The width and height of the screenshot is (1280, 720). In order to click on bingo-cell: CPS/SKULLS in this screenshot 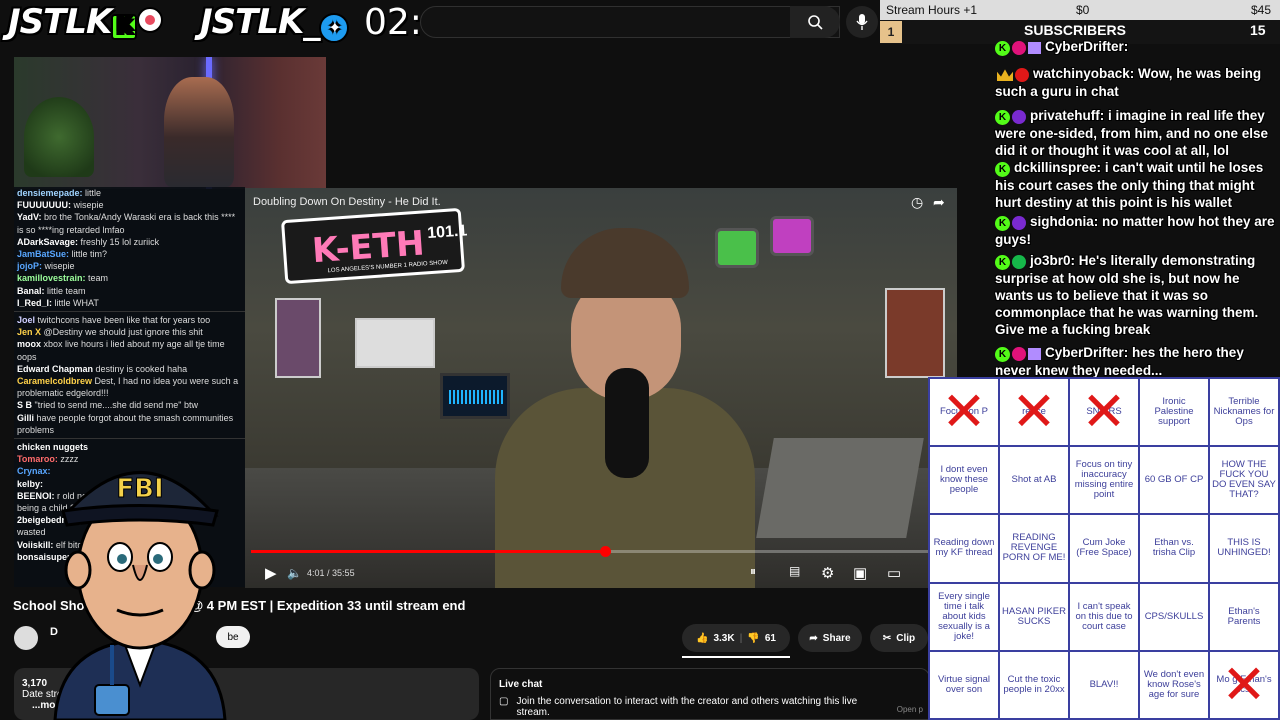, I will do `click(1174, 616)`.